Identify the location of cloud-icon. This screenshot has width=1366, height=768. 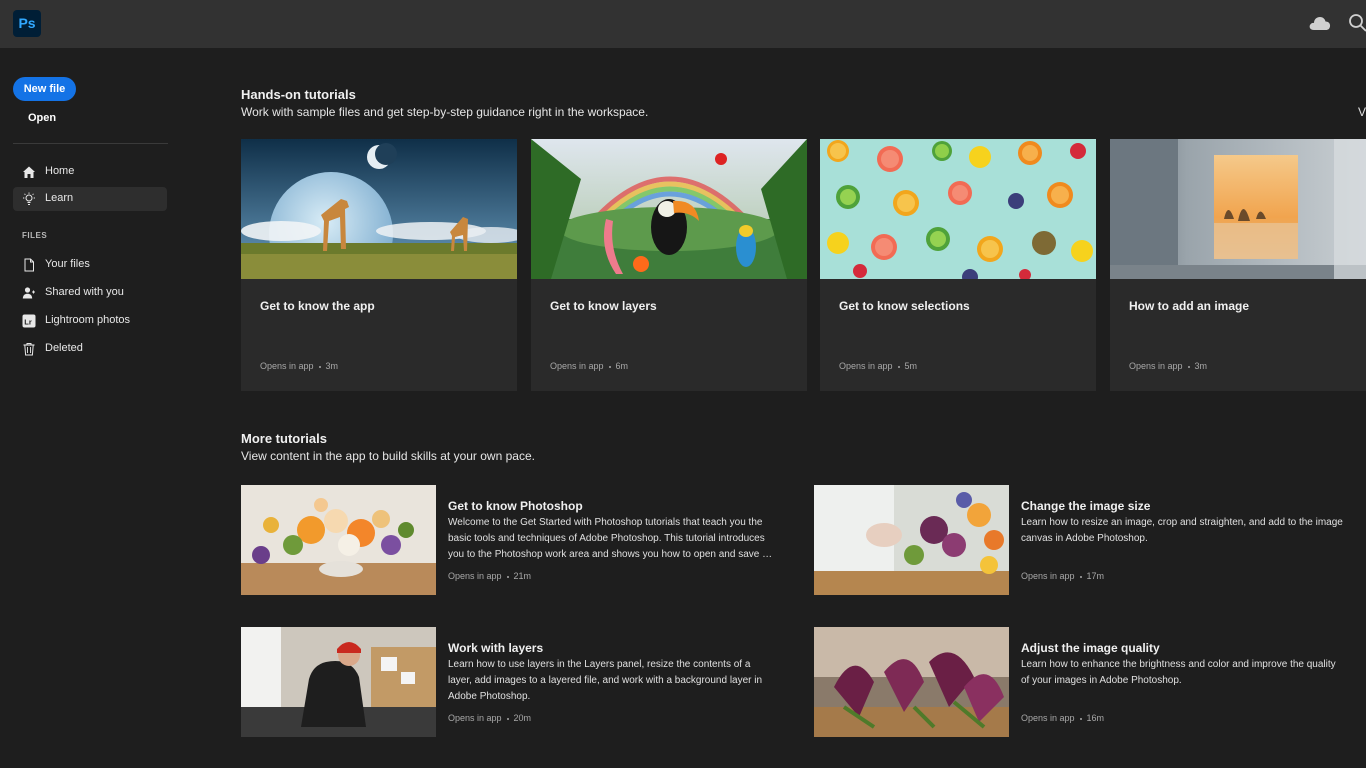
(1320, 23).